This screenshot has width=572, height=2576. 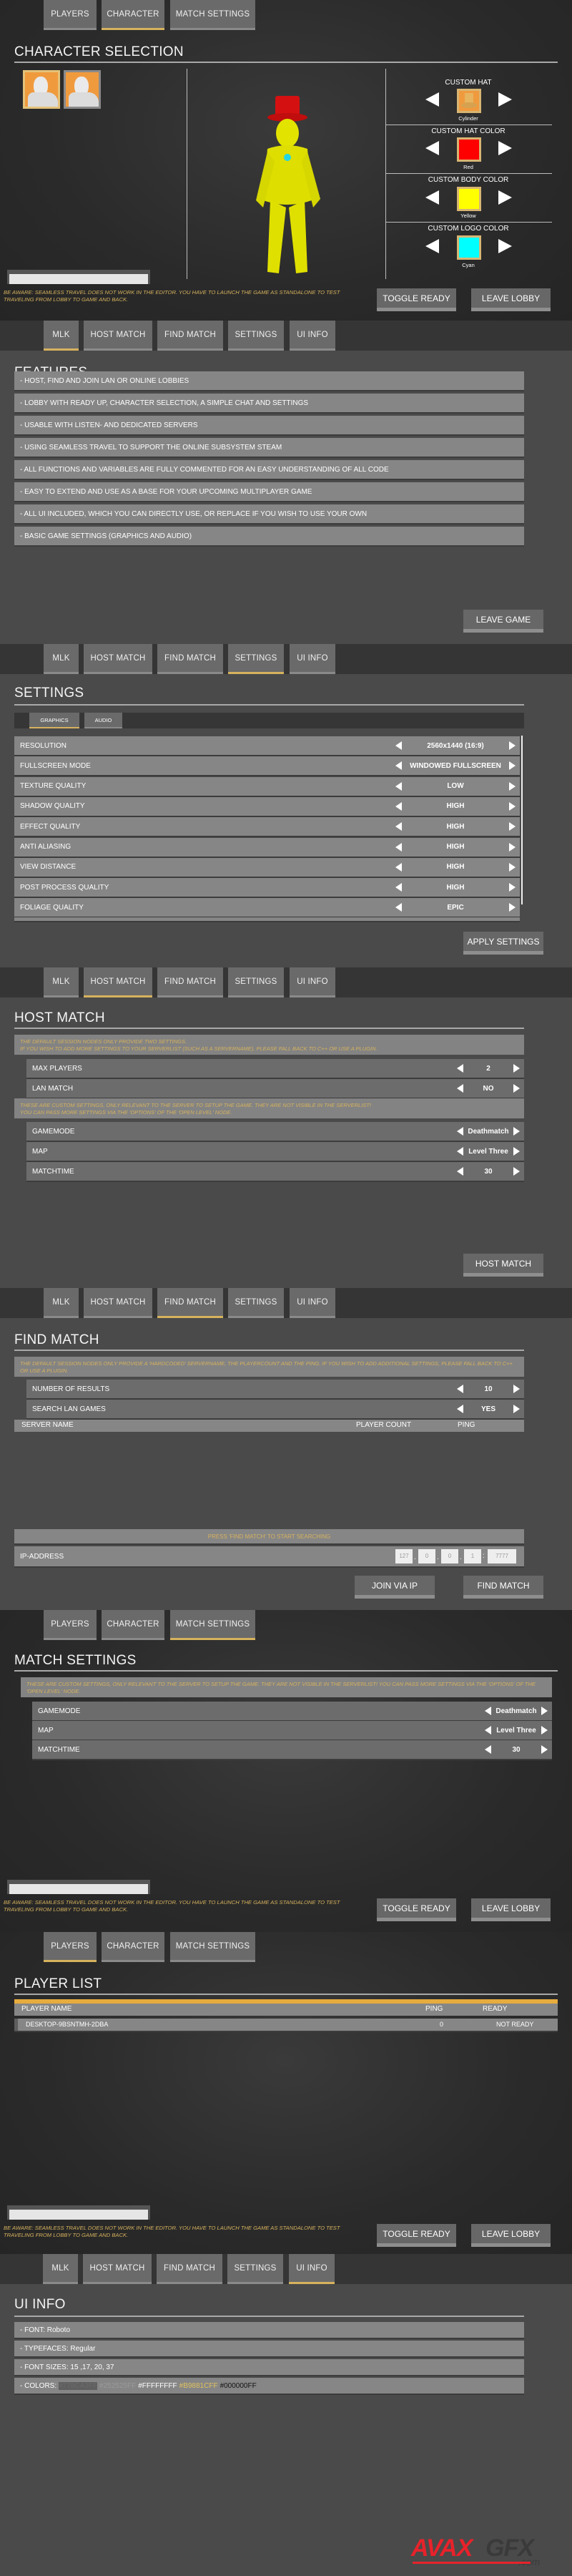 What do you see at coordinates (503, 943) in the screenshot?
I see `apply-settings-button: APPLY SETTINGS` at bounding box center [503, 943].